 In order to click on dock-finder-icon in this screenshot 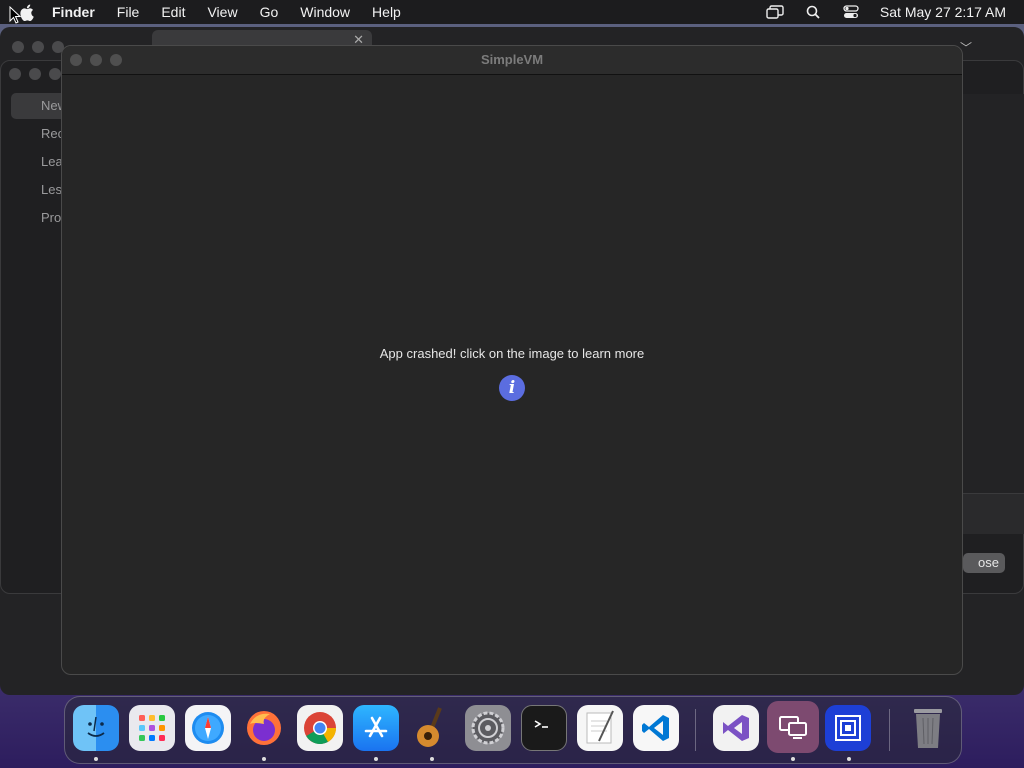, I will do `click(96, 728)`.